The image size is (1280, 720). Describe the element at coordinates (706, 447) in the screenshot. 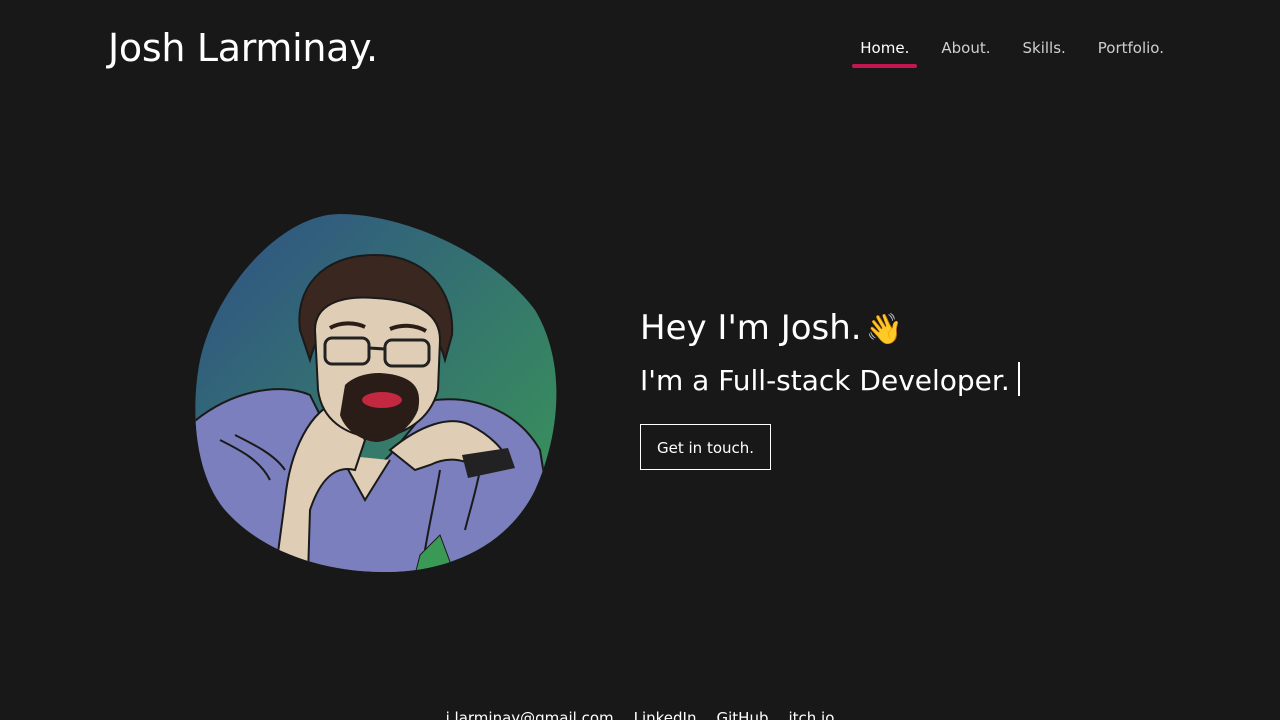

I see `get-in-touch-button: Get in touch.` at that location.